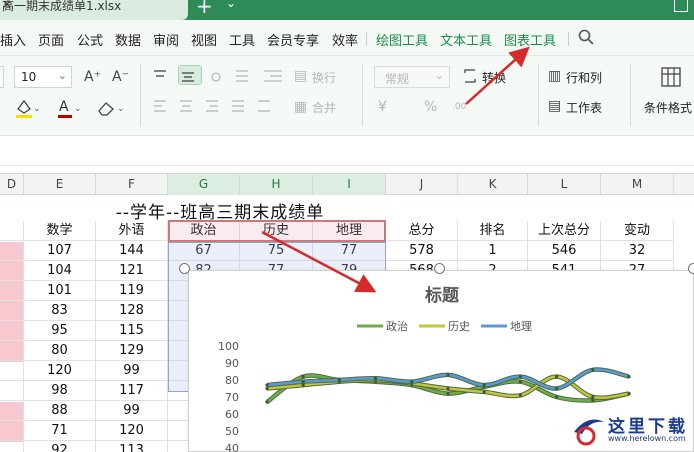  I want to click on arrow-to-chart-tools, so click(497, 75).